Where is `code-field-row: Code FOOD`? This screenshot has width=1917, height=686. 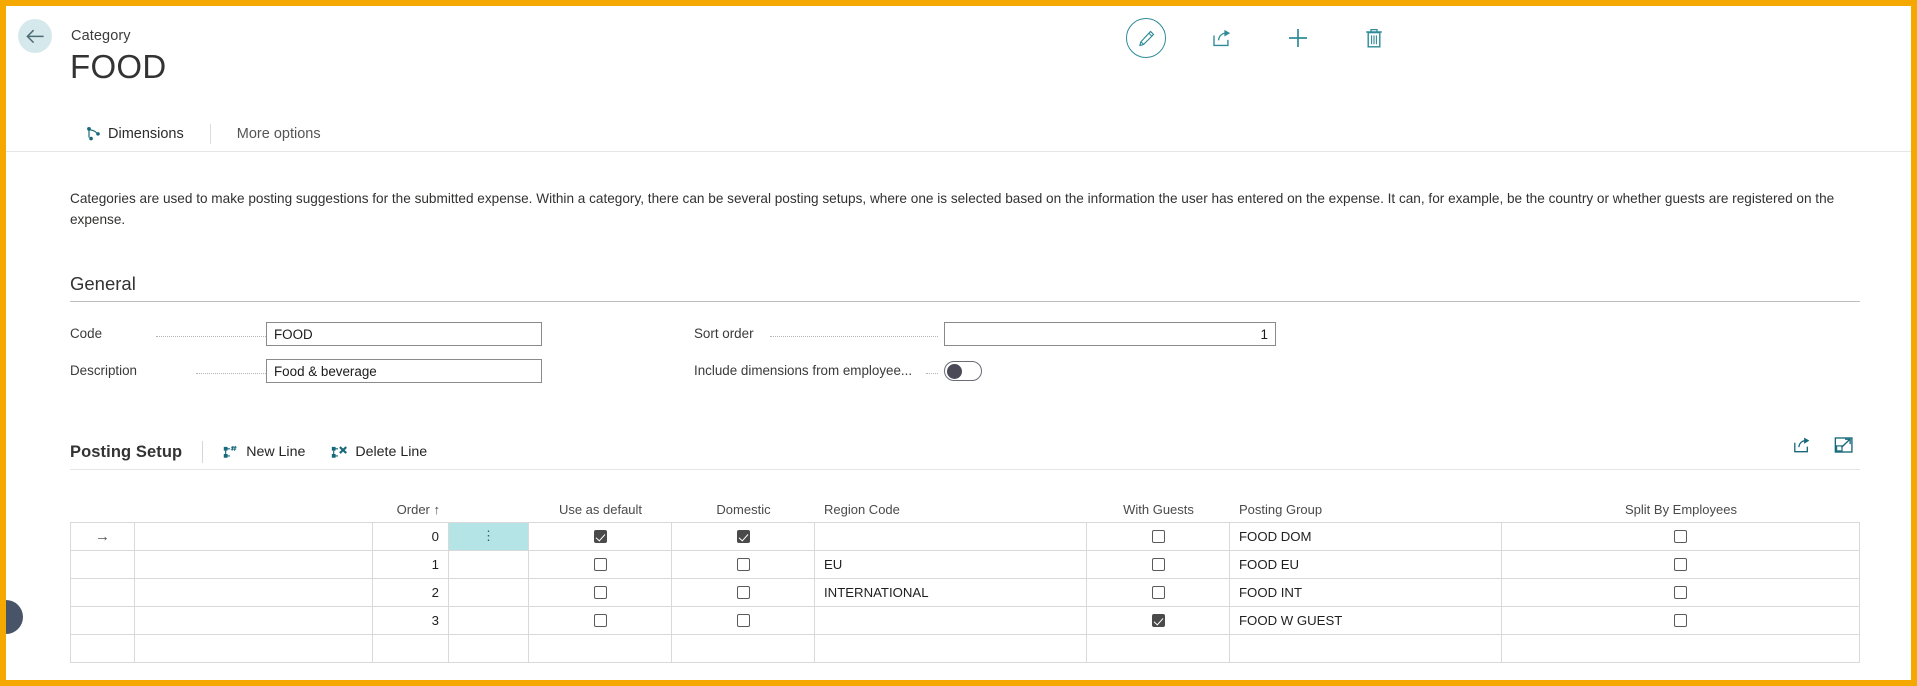
code-field-row: Code FOOD is located at coordinates (306, 335).